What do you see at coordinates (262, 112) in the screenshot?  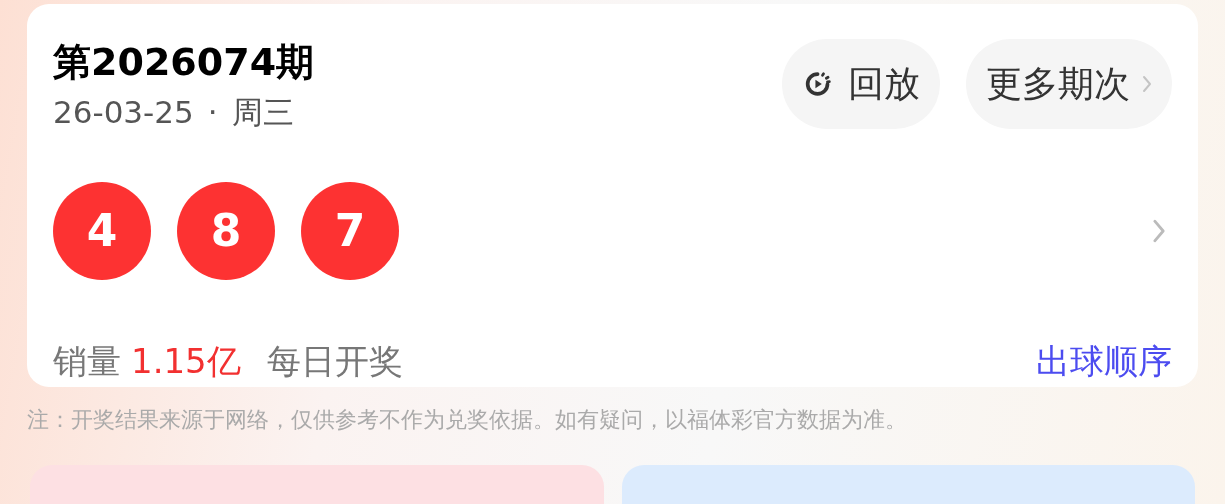 I see `draw-weekday: 周三` at bounding box center [262, 112].